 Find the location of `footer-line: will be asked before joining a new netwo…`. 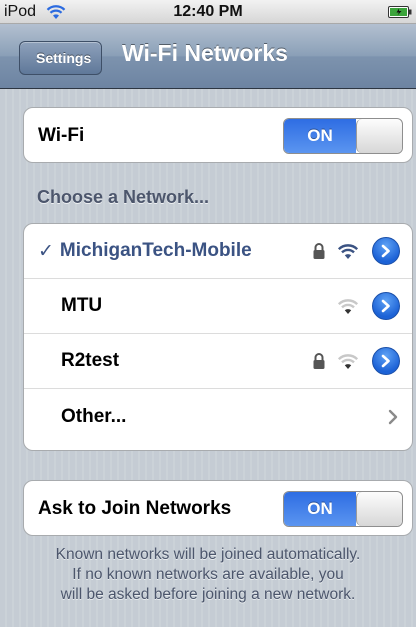

footer-line: will be asked before joining a new netwo… is located at coordinates (208, 594).